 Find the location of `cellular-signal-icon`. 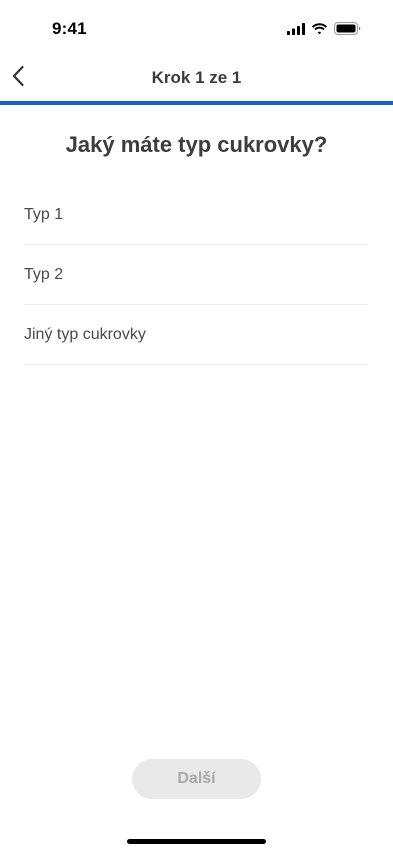

cellular-signal-icon is located at coordinates (296, 28).